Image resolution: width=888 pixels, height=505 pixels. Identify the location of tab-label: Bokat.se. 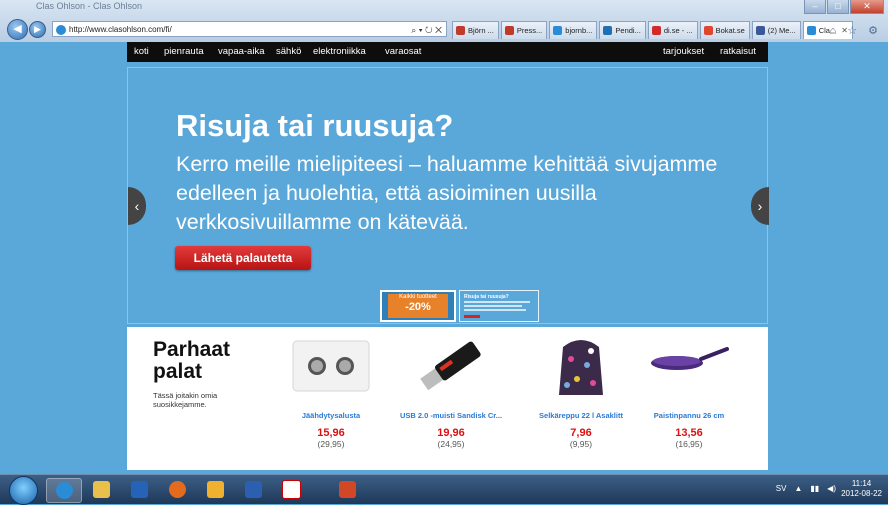
(730, 30).